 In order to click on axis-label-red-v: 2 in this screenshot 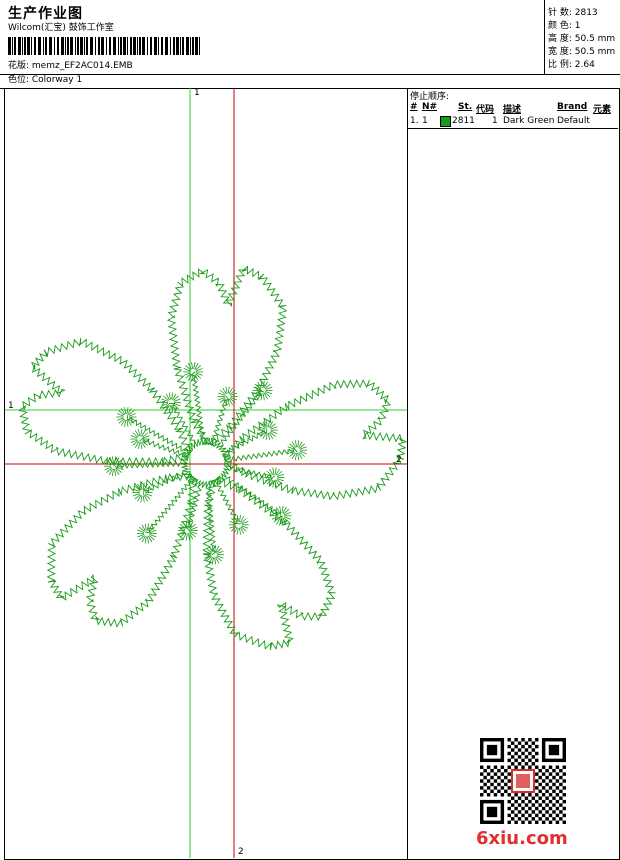, I will do `click(241, 852)`.